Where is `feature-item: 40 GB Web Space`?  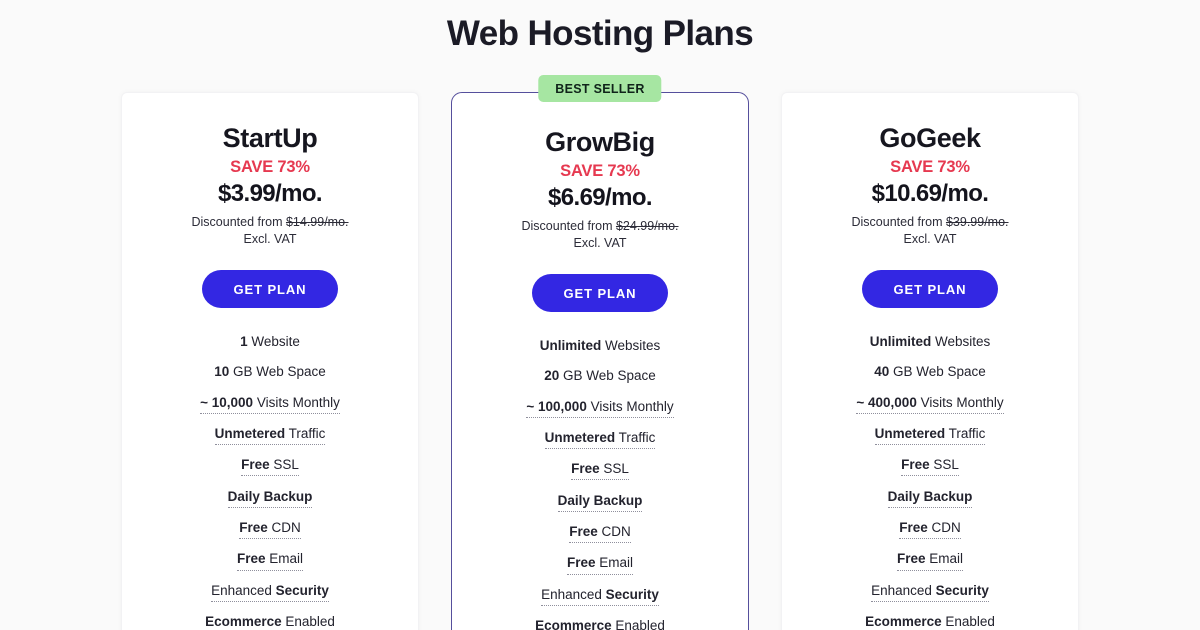 feature-item: 40 GB Web Space is located at coordinates (930, 373).